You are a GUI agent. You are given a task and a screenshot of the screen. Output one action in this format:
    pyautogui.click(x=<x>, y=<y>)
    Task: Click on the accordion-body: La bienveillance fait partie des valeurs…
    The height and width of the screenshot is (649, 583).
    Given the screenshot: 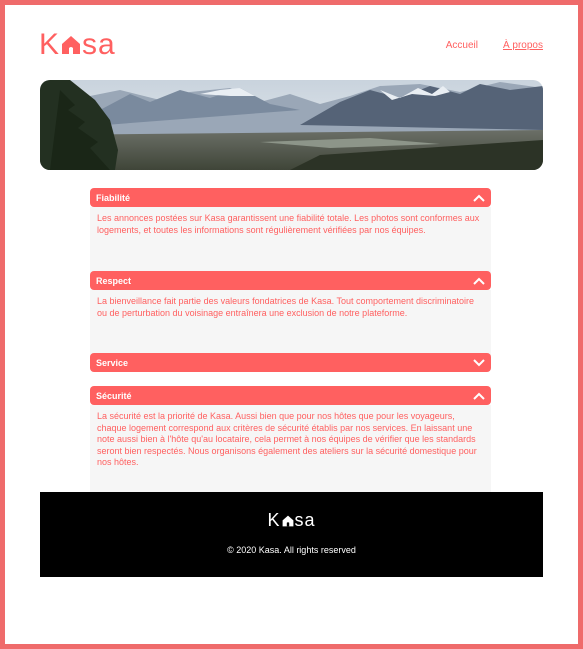 What is the action you would take?
    pyautogui.click(x=290, y=324)
    